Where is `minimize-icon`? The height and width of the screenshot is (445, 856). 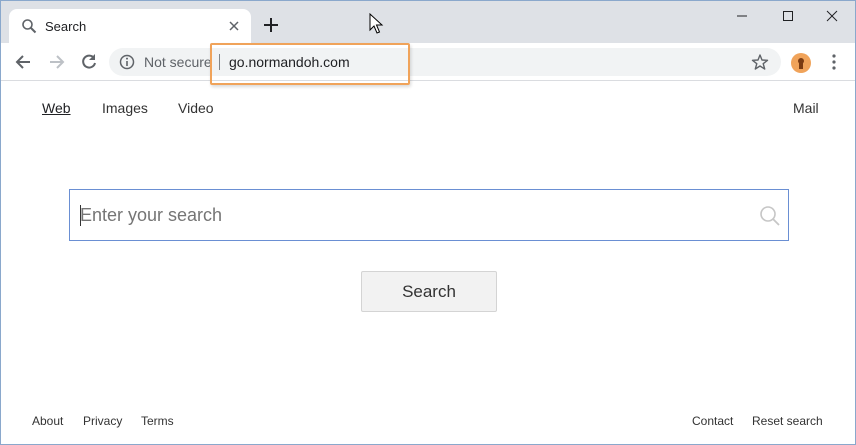
minimize-icon is located at coordinates (742, 16).